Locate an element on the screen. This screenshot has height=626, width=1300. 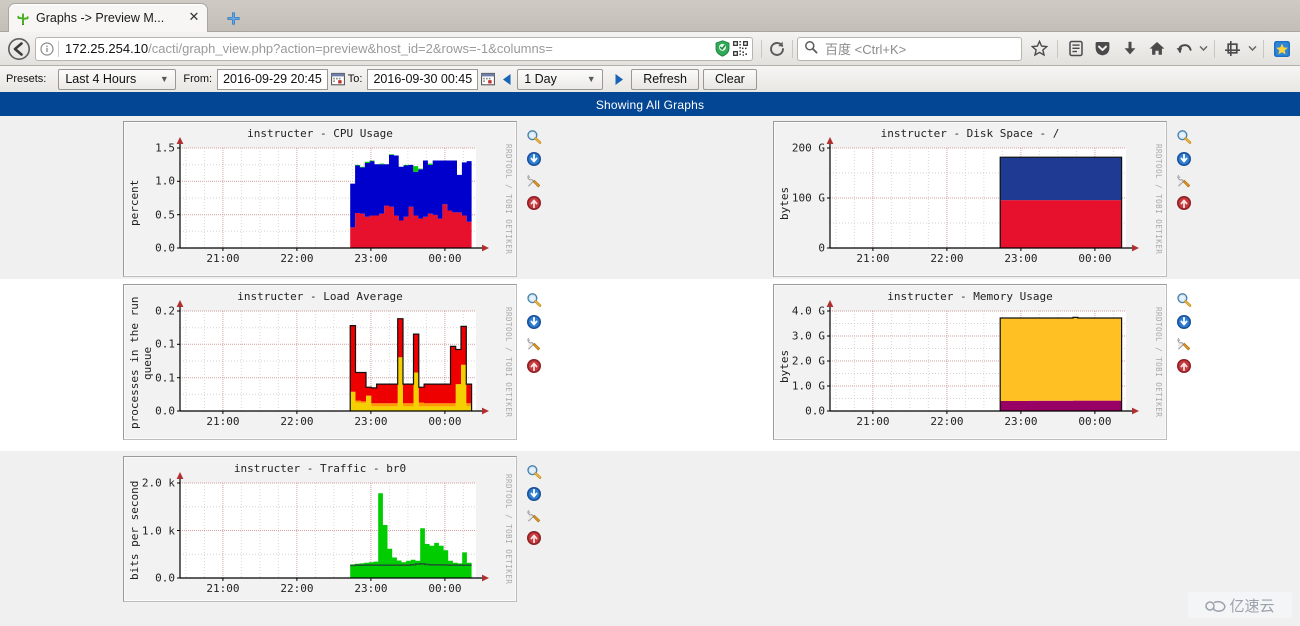
search-input: 百度 <Ctrl+K> is located at coordinates (909, 48).